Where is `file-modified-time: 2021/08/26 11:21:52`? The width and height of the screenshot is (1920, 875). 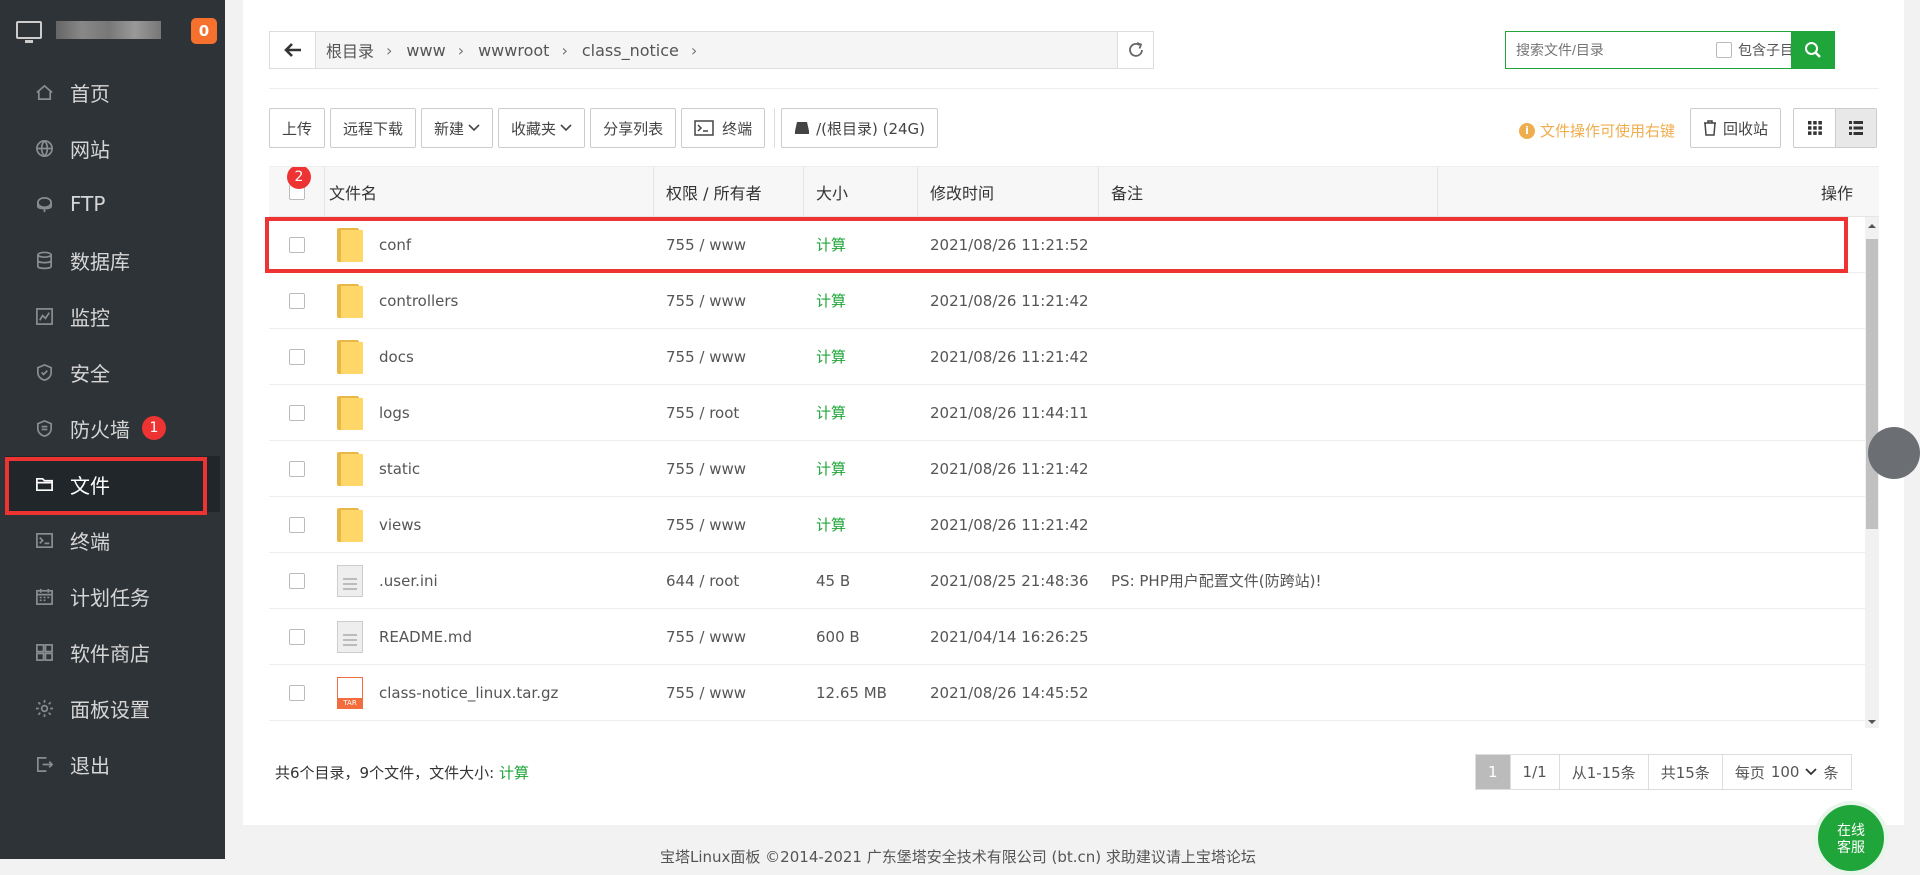
file-modified-time: 2021/08/26 11:21:52 is located at coordinates (1009, 244).